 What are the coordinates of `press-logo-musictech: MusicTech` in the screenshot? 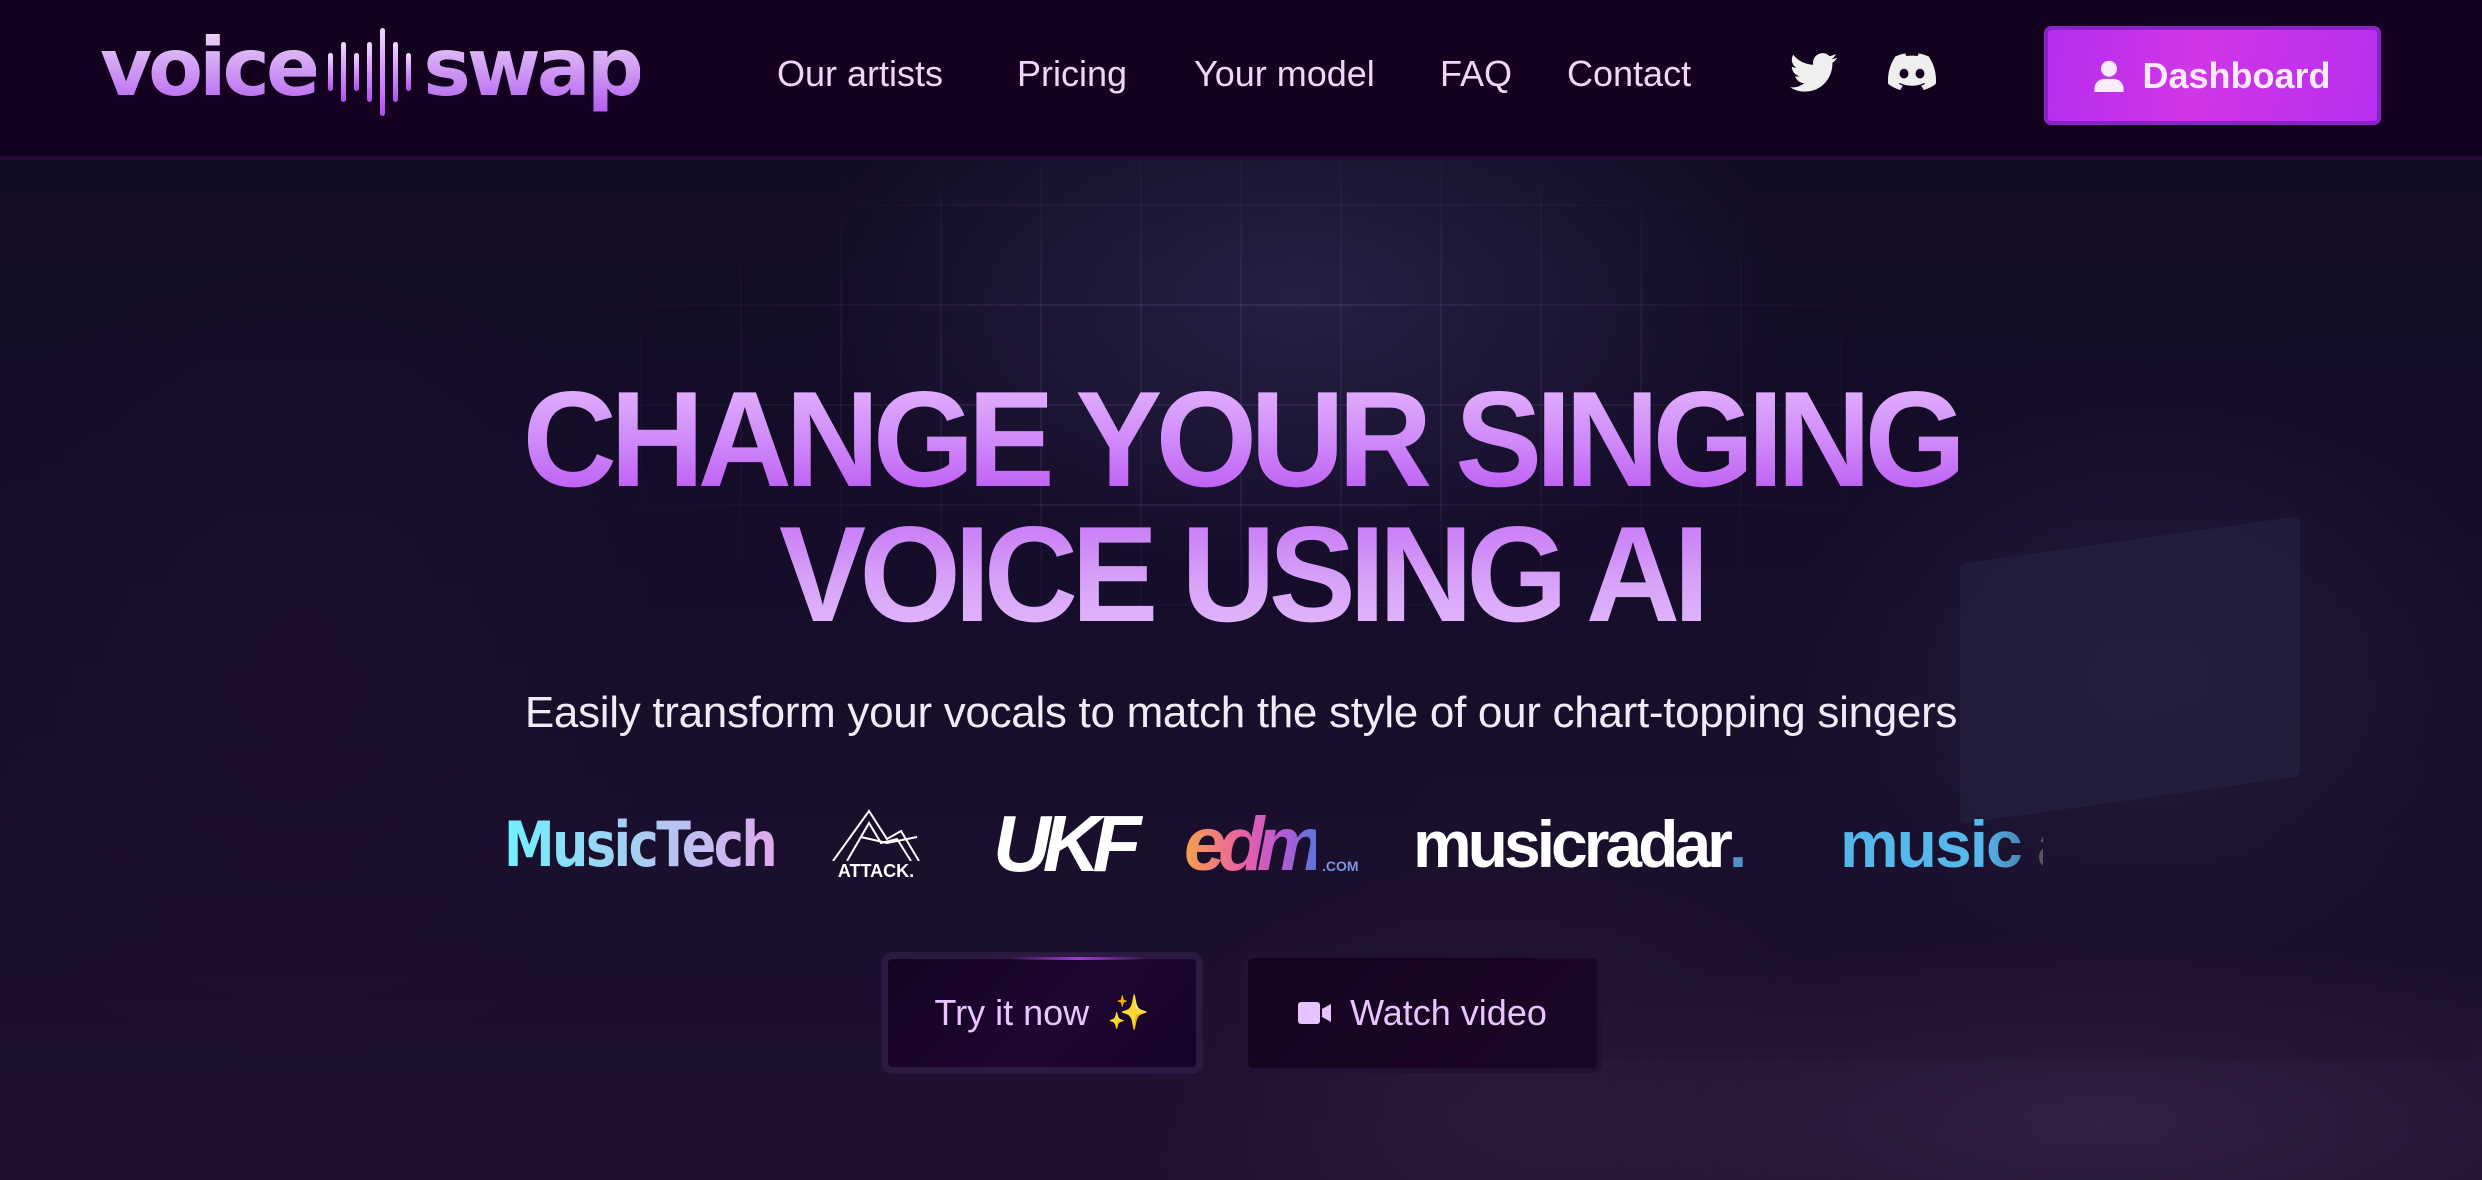 It's located at (641, 844).